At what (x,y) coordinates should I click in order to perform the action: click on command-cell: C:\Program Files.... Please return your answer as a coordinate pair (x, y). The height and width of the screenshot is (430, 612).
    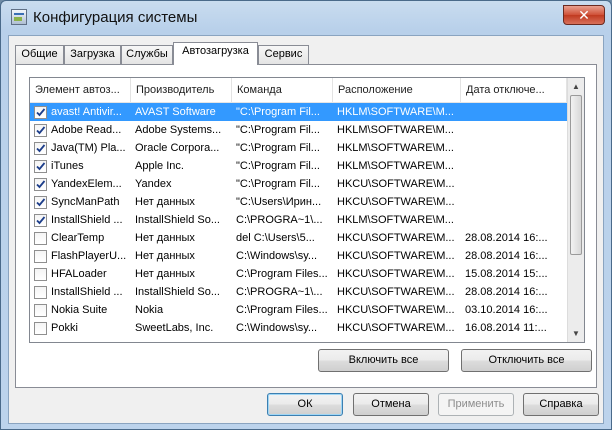
    Looking at the image, I should click on (282, 274).